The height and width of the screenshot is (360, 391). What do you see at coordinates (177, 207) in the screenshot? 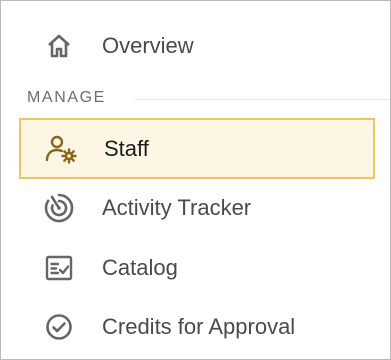
I see `nav-item-label: Activity Tracker` at bounding box center [177, 207].